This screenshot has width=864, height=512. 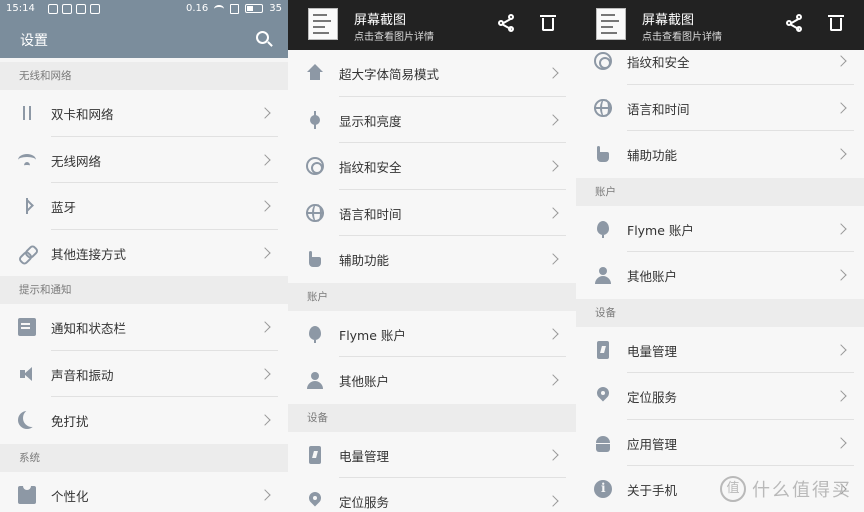 I want to click on battery-icon, so click(x=315, y=454).